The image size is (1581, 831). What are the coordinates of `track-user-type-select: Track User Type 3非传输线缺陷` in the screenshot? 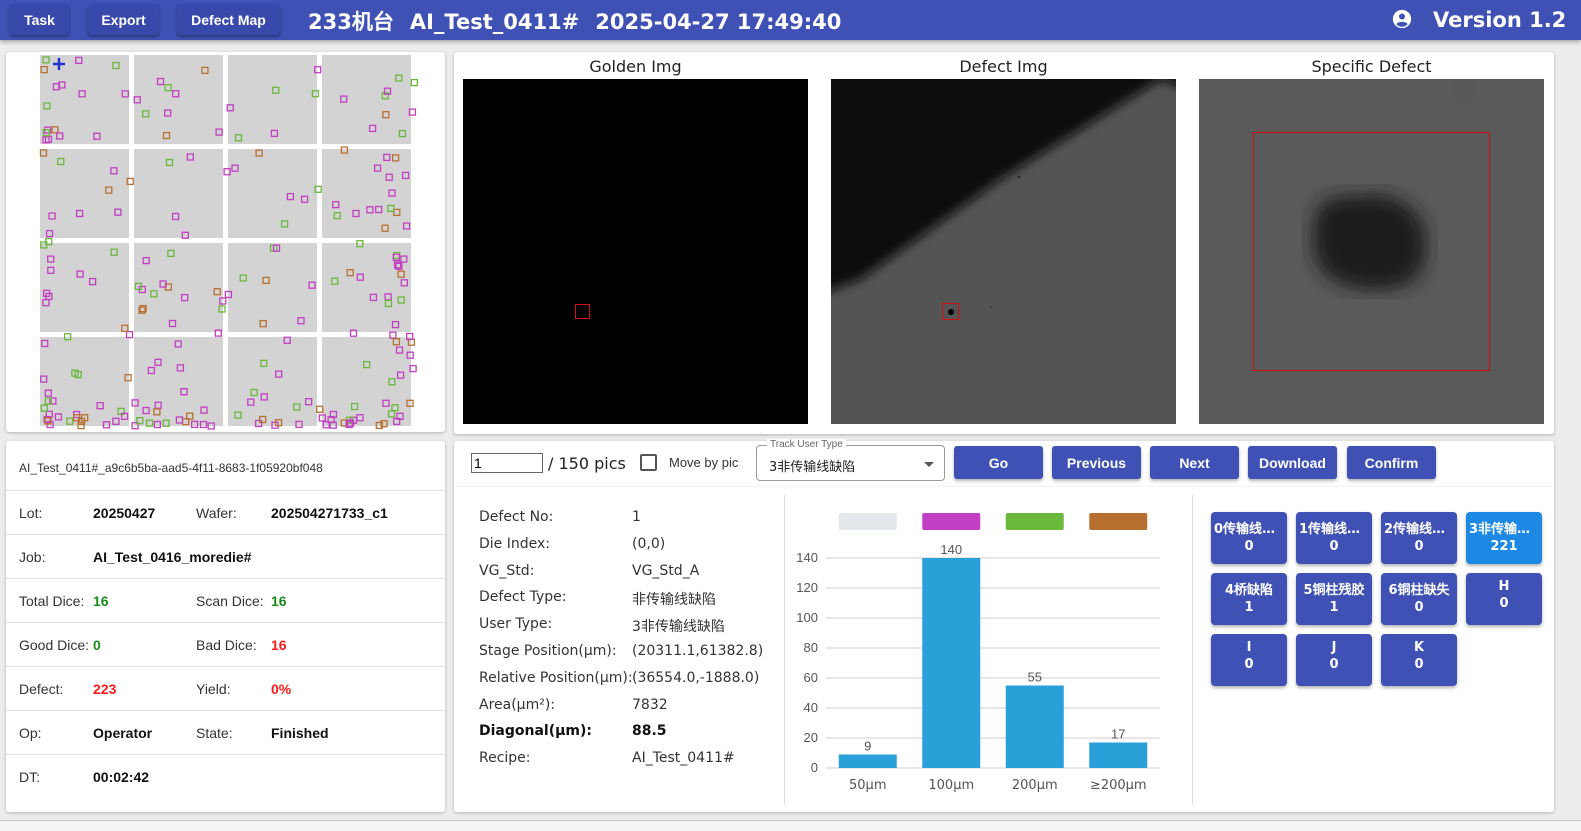 It's located at (850, 460).